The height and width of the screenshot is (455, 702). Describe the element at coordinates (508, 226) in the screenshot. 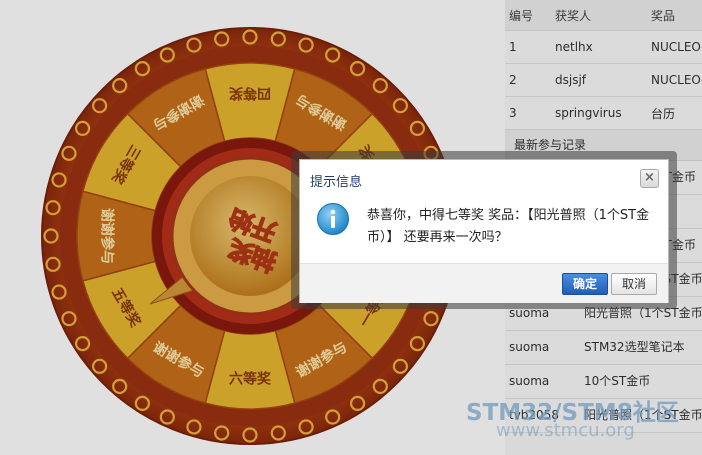

I see `dialog-message: 恭喜你，中得七等奖 奖品：【阳光普照（1个ST金币）】 还要再来一次吗？` at that location.